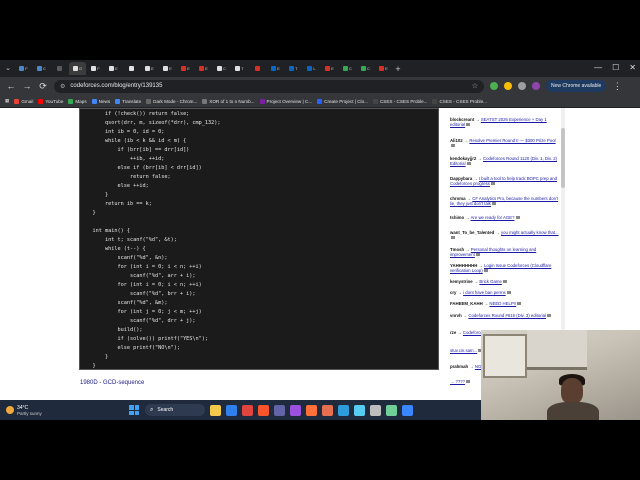 This screenshot has height=480, width=640. What do you see at coordinates (112, 383) in the screenshot?
I see `problem-link: 1980D - GCD-sequence` at bounding box center [112, 383].